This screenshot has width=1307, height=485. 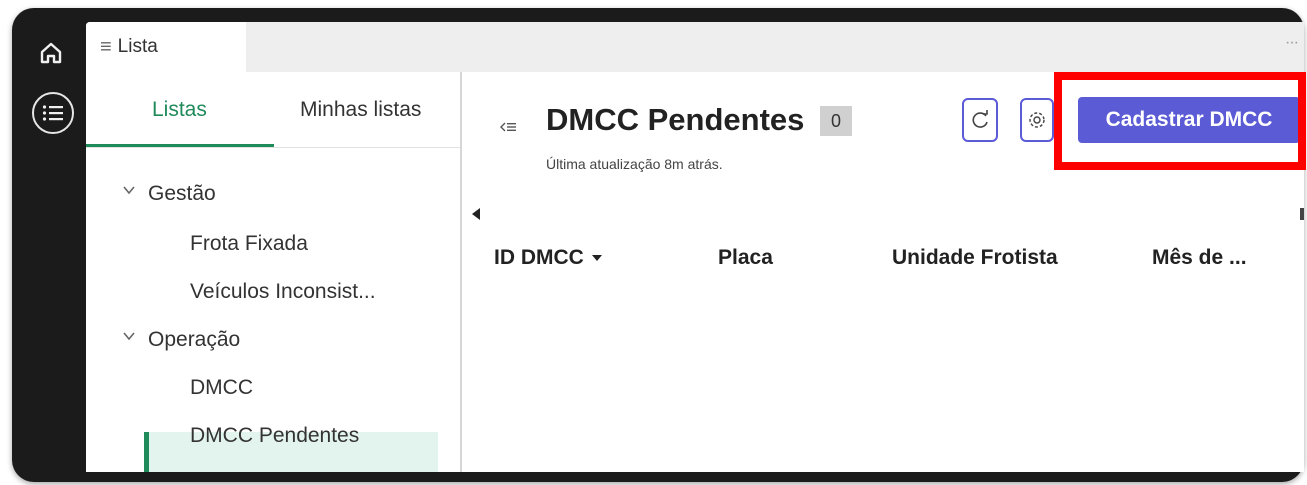 What do you see at coordinates (194, 339) in the screenshot?
I see `tree-group-label: Operação` at bounding box center [194, 339].